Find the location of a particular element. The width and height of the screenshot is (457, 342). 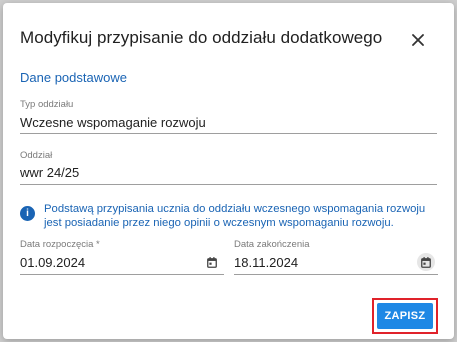

close-button is located at coordinates (418, 40).